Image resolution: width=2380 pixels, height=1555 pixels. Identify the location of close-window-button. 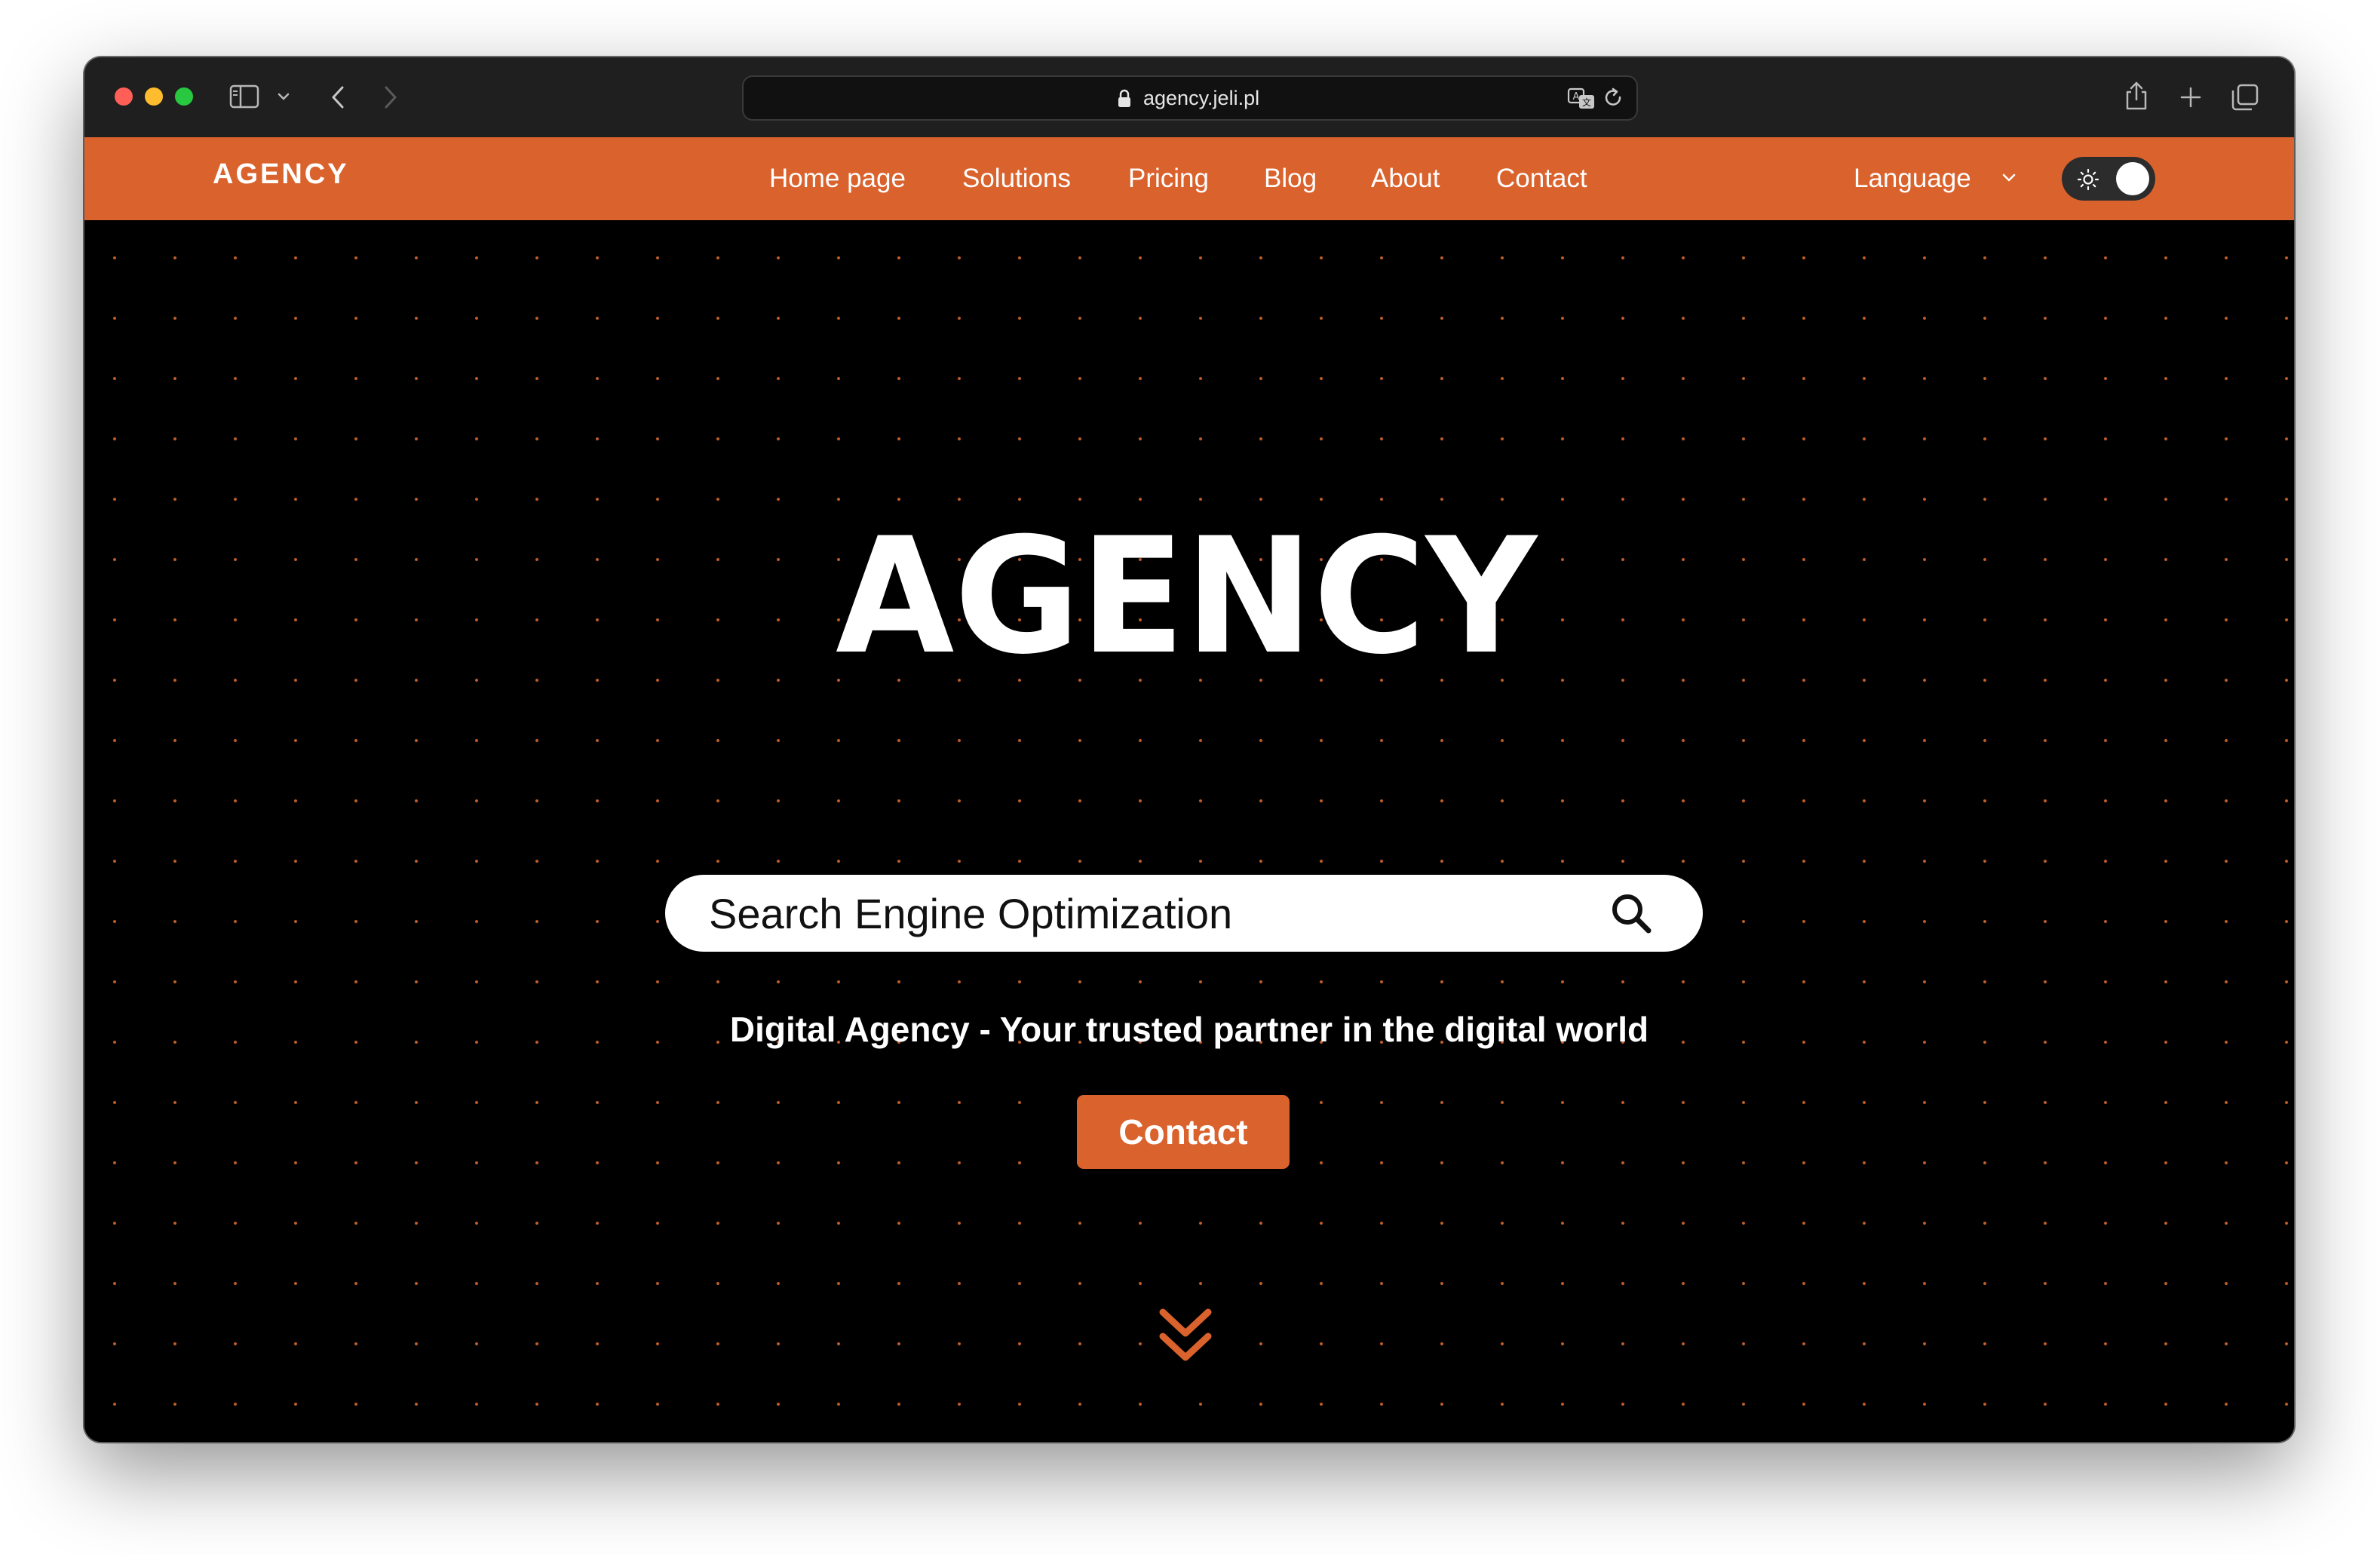
(124, 96).